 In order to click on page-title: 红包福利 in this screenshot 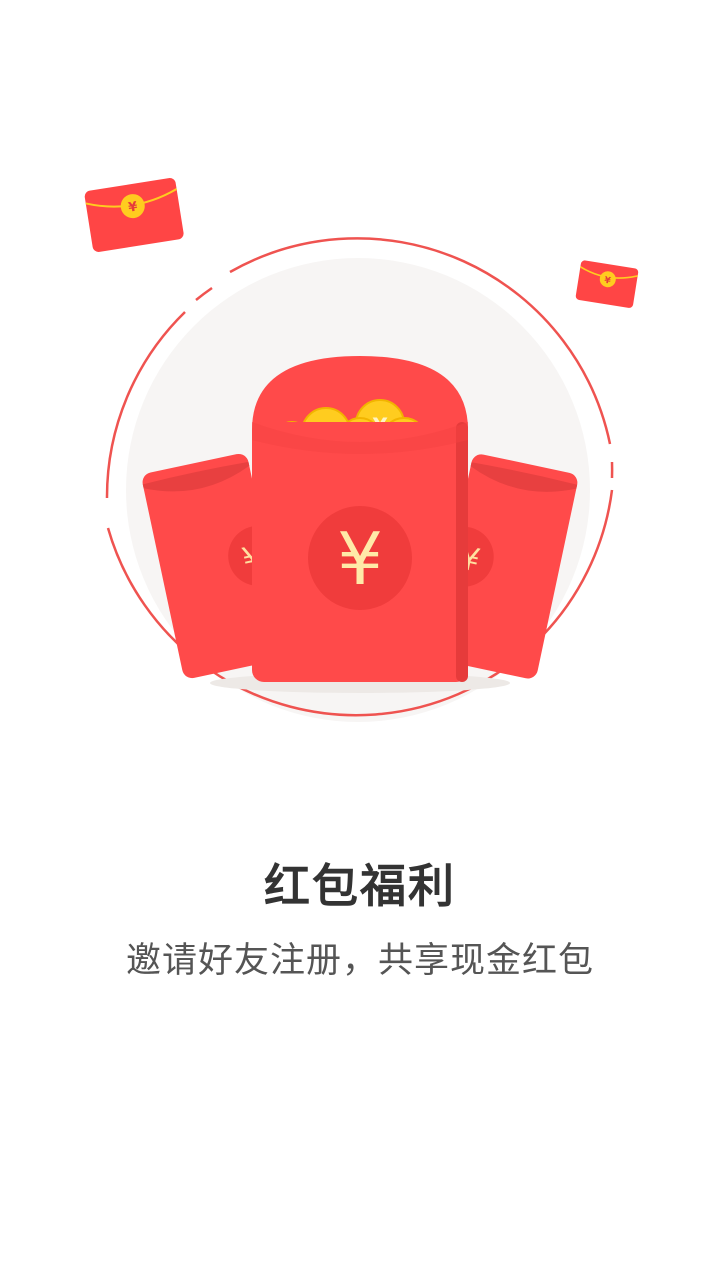, I will do `click(360, 886)`.